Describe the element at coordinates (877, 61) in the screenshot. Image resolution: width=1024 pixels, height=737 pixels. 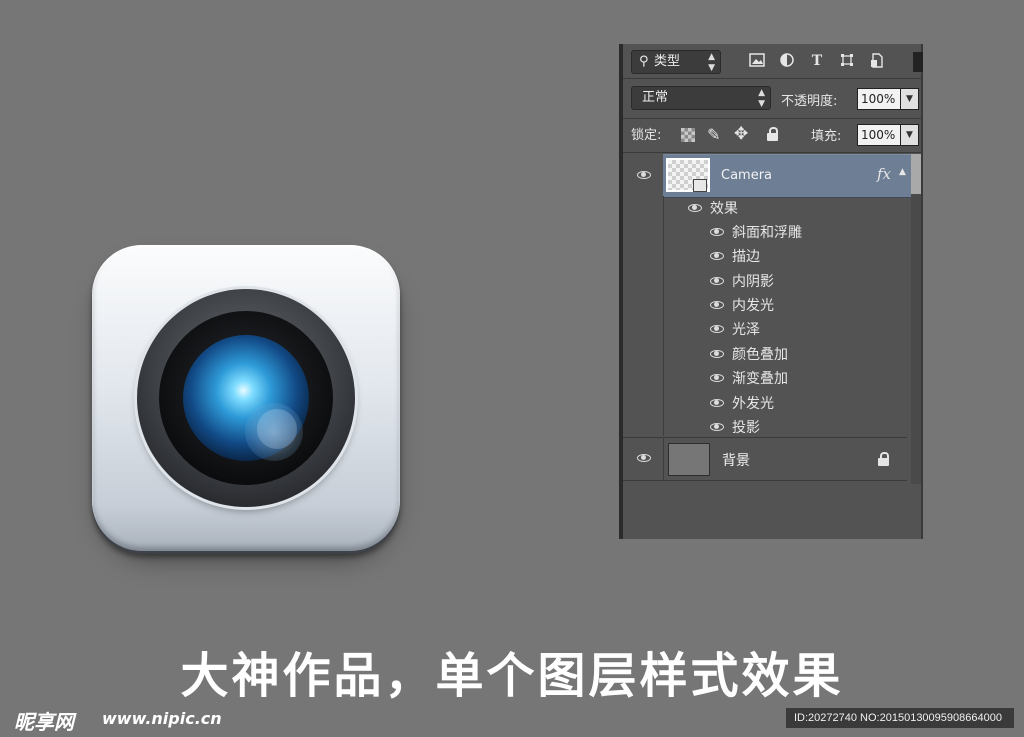
I see `smart-object-filter-icon` at that location.